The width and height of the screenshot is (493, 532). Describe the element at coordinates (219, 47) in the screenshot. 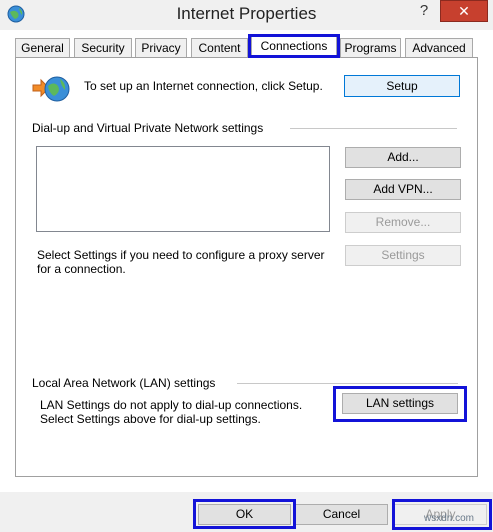

I see `tab-content: Content` at that location.